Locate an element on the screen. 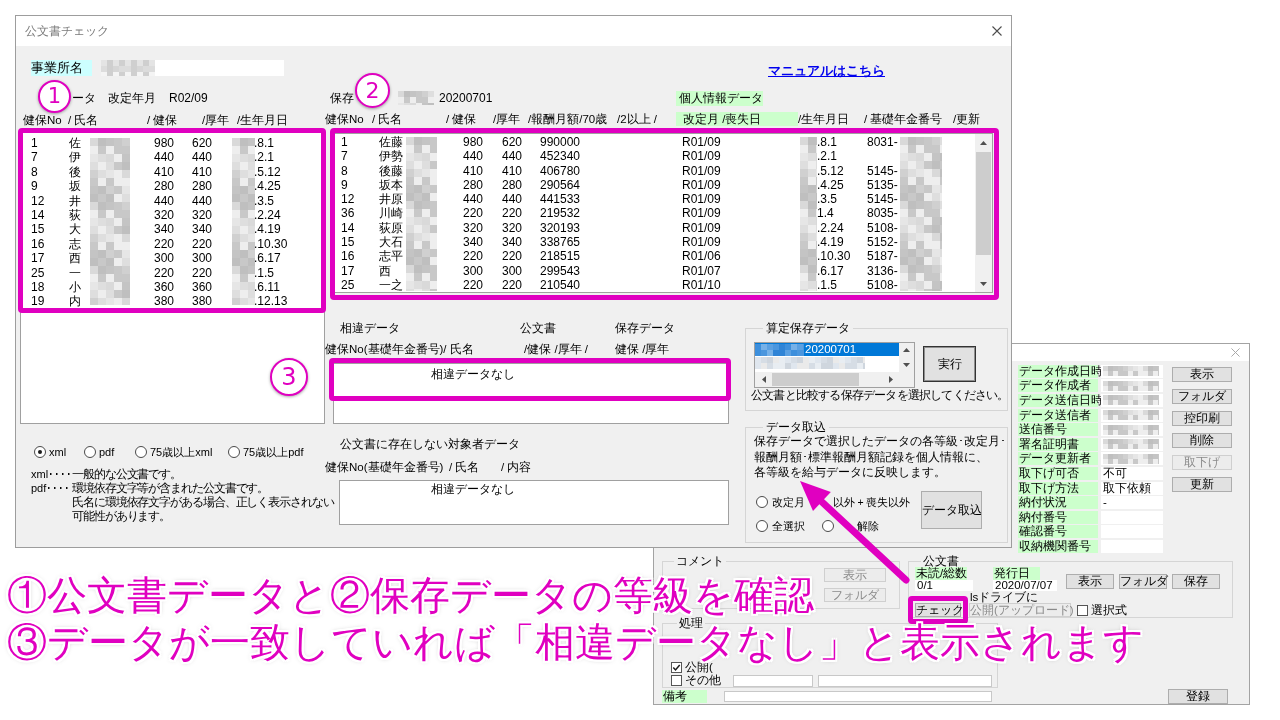 The width and height of the screenshot is (1280, 720). list-box is located at coordinates (172, 277).